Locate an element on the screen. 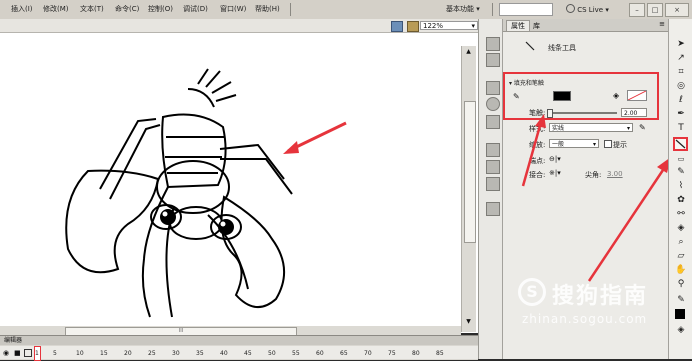  hint-checkbox is located at coordinates (608, 144).